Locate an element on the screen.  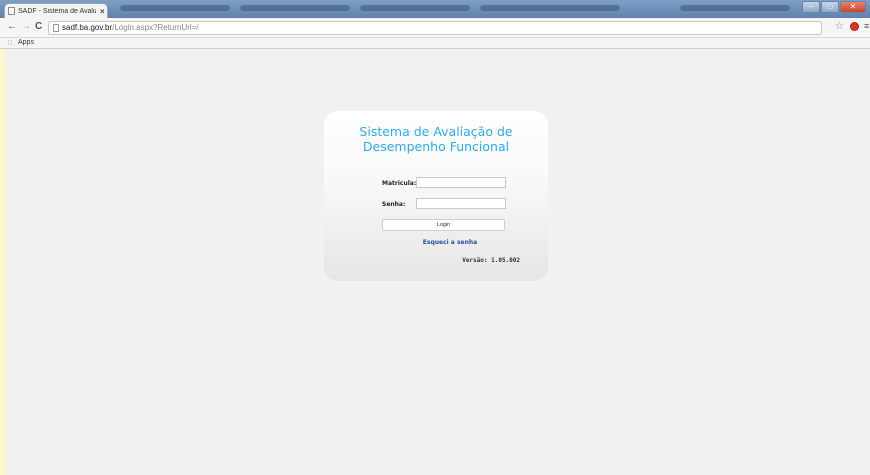
matricula-label: Matricula: is located at coordinates (399, 183).